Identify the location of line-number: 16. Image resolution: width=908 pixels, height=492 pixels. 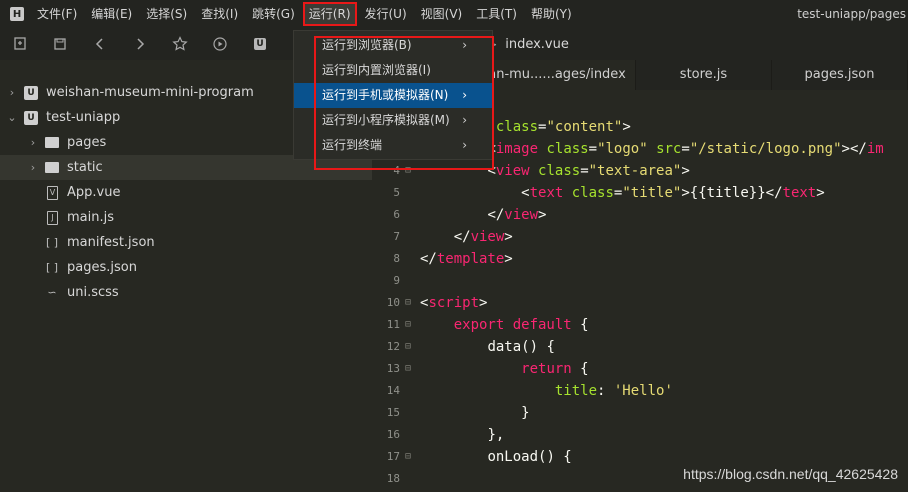
(393, 434).